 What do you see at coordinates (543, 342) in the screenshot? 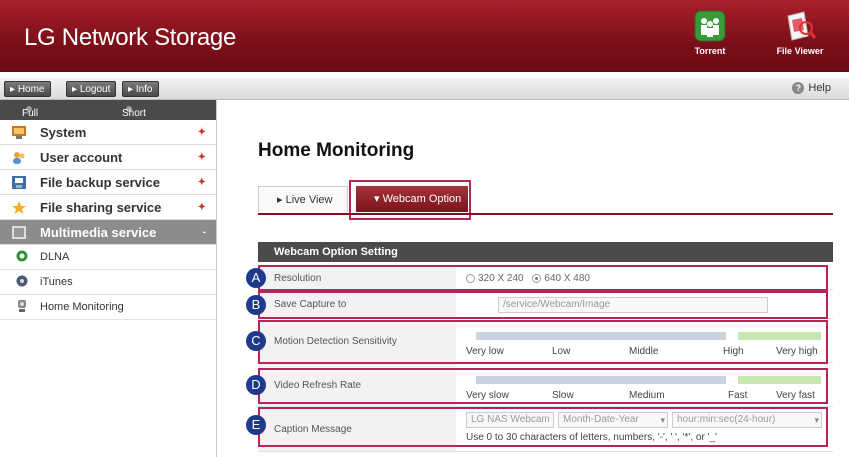
I see `highlight-box-c` at bounding box center [543, 342].